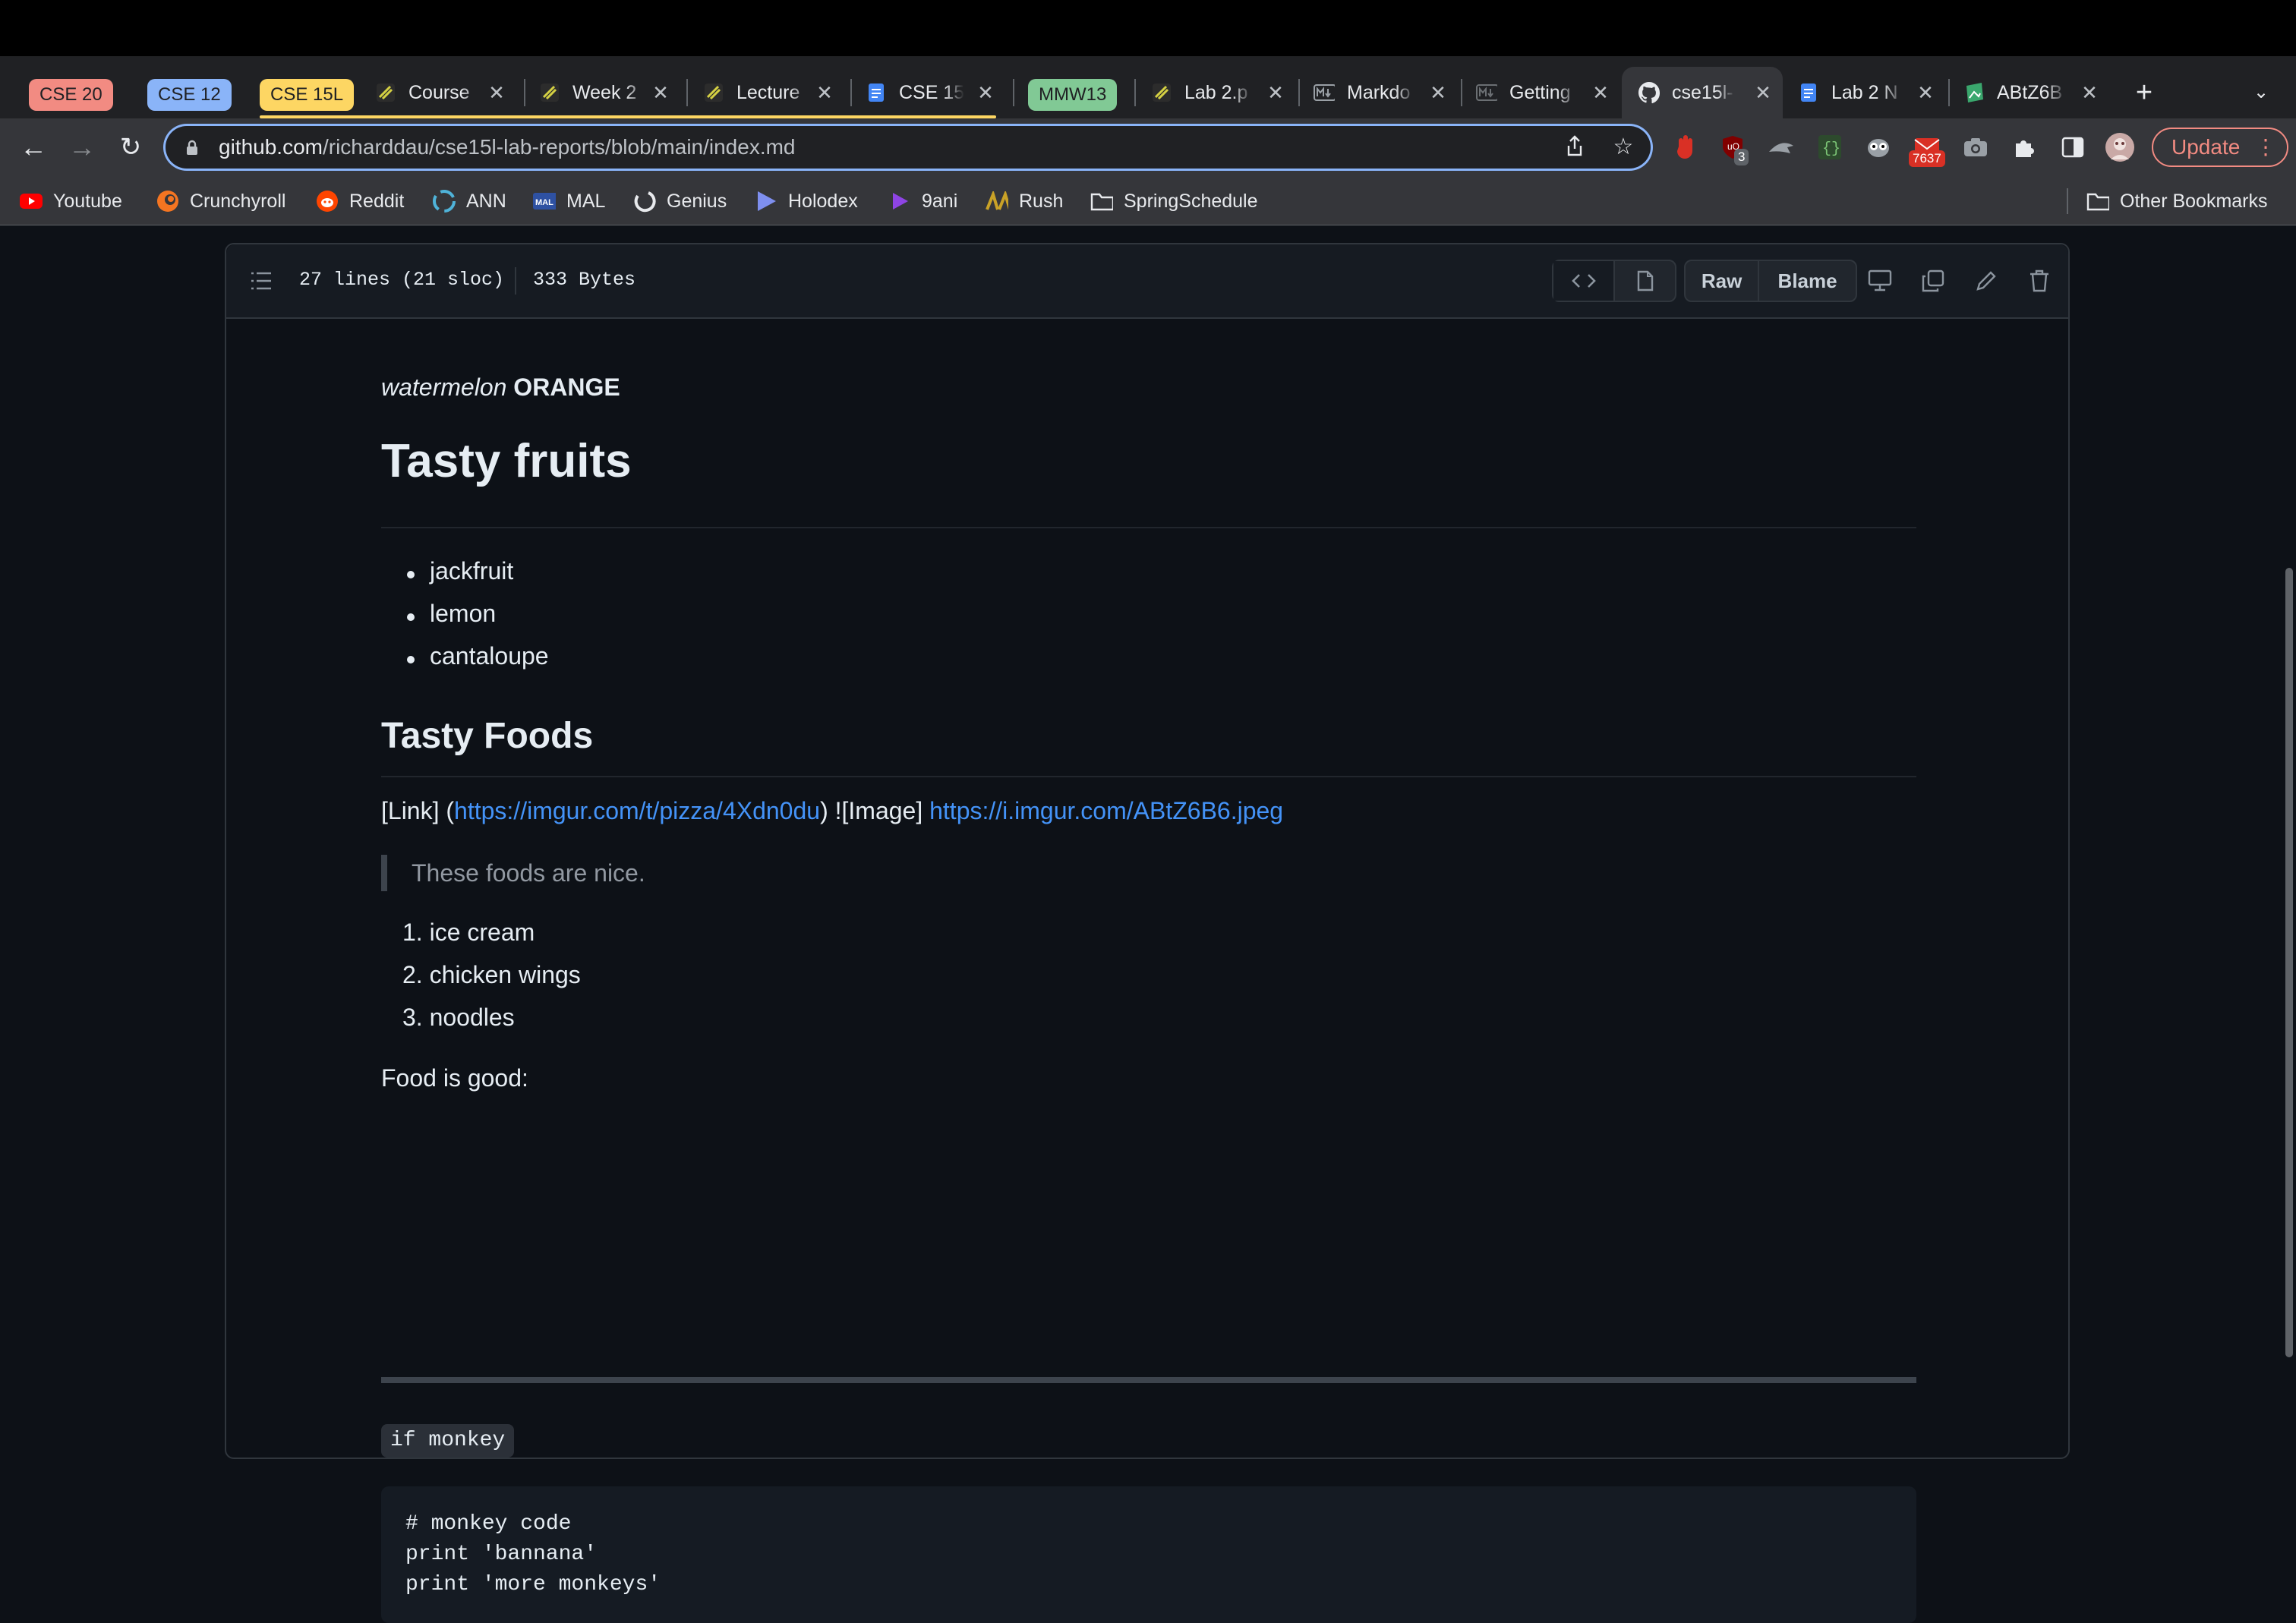 Image resolution: width=2296 pixels, height=1623 pixels. What do you see at coordinates (1878, 147) in the screenshot?
I see `owl-extension-icon` at bounding box center [1878, 147].